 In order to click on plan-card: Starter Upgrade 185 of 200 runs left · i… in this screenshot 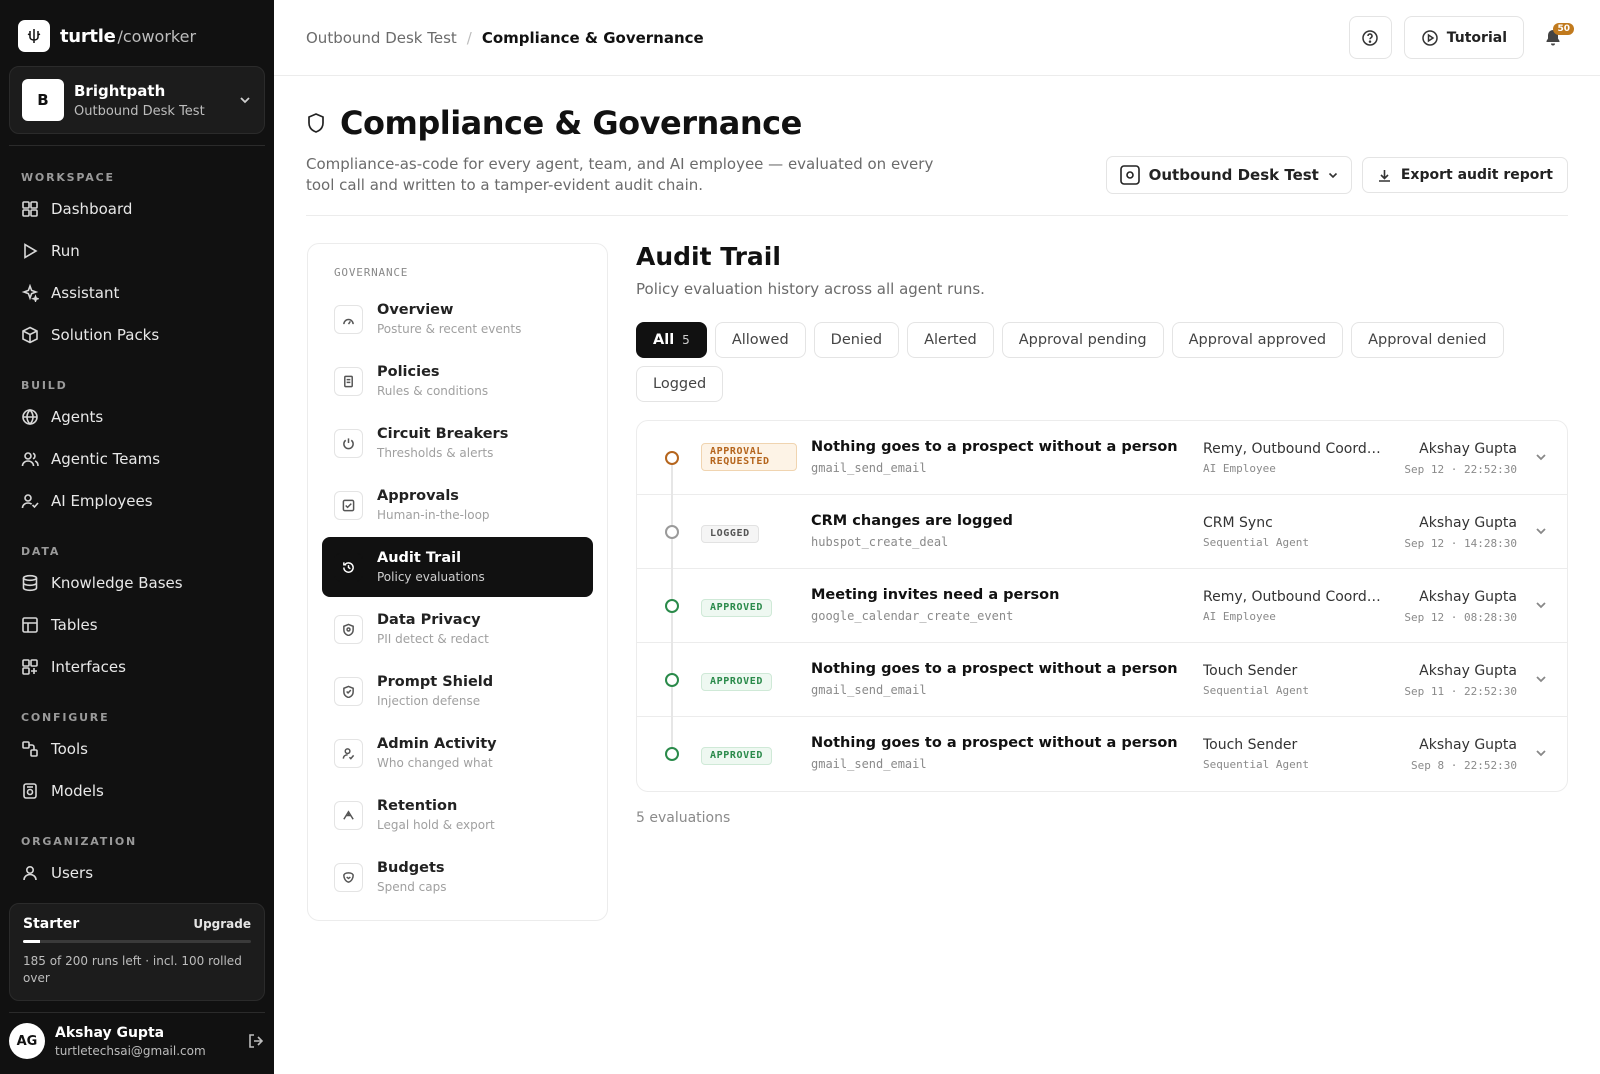, I will do `click(137, 952)`.